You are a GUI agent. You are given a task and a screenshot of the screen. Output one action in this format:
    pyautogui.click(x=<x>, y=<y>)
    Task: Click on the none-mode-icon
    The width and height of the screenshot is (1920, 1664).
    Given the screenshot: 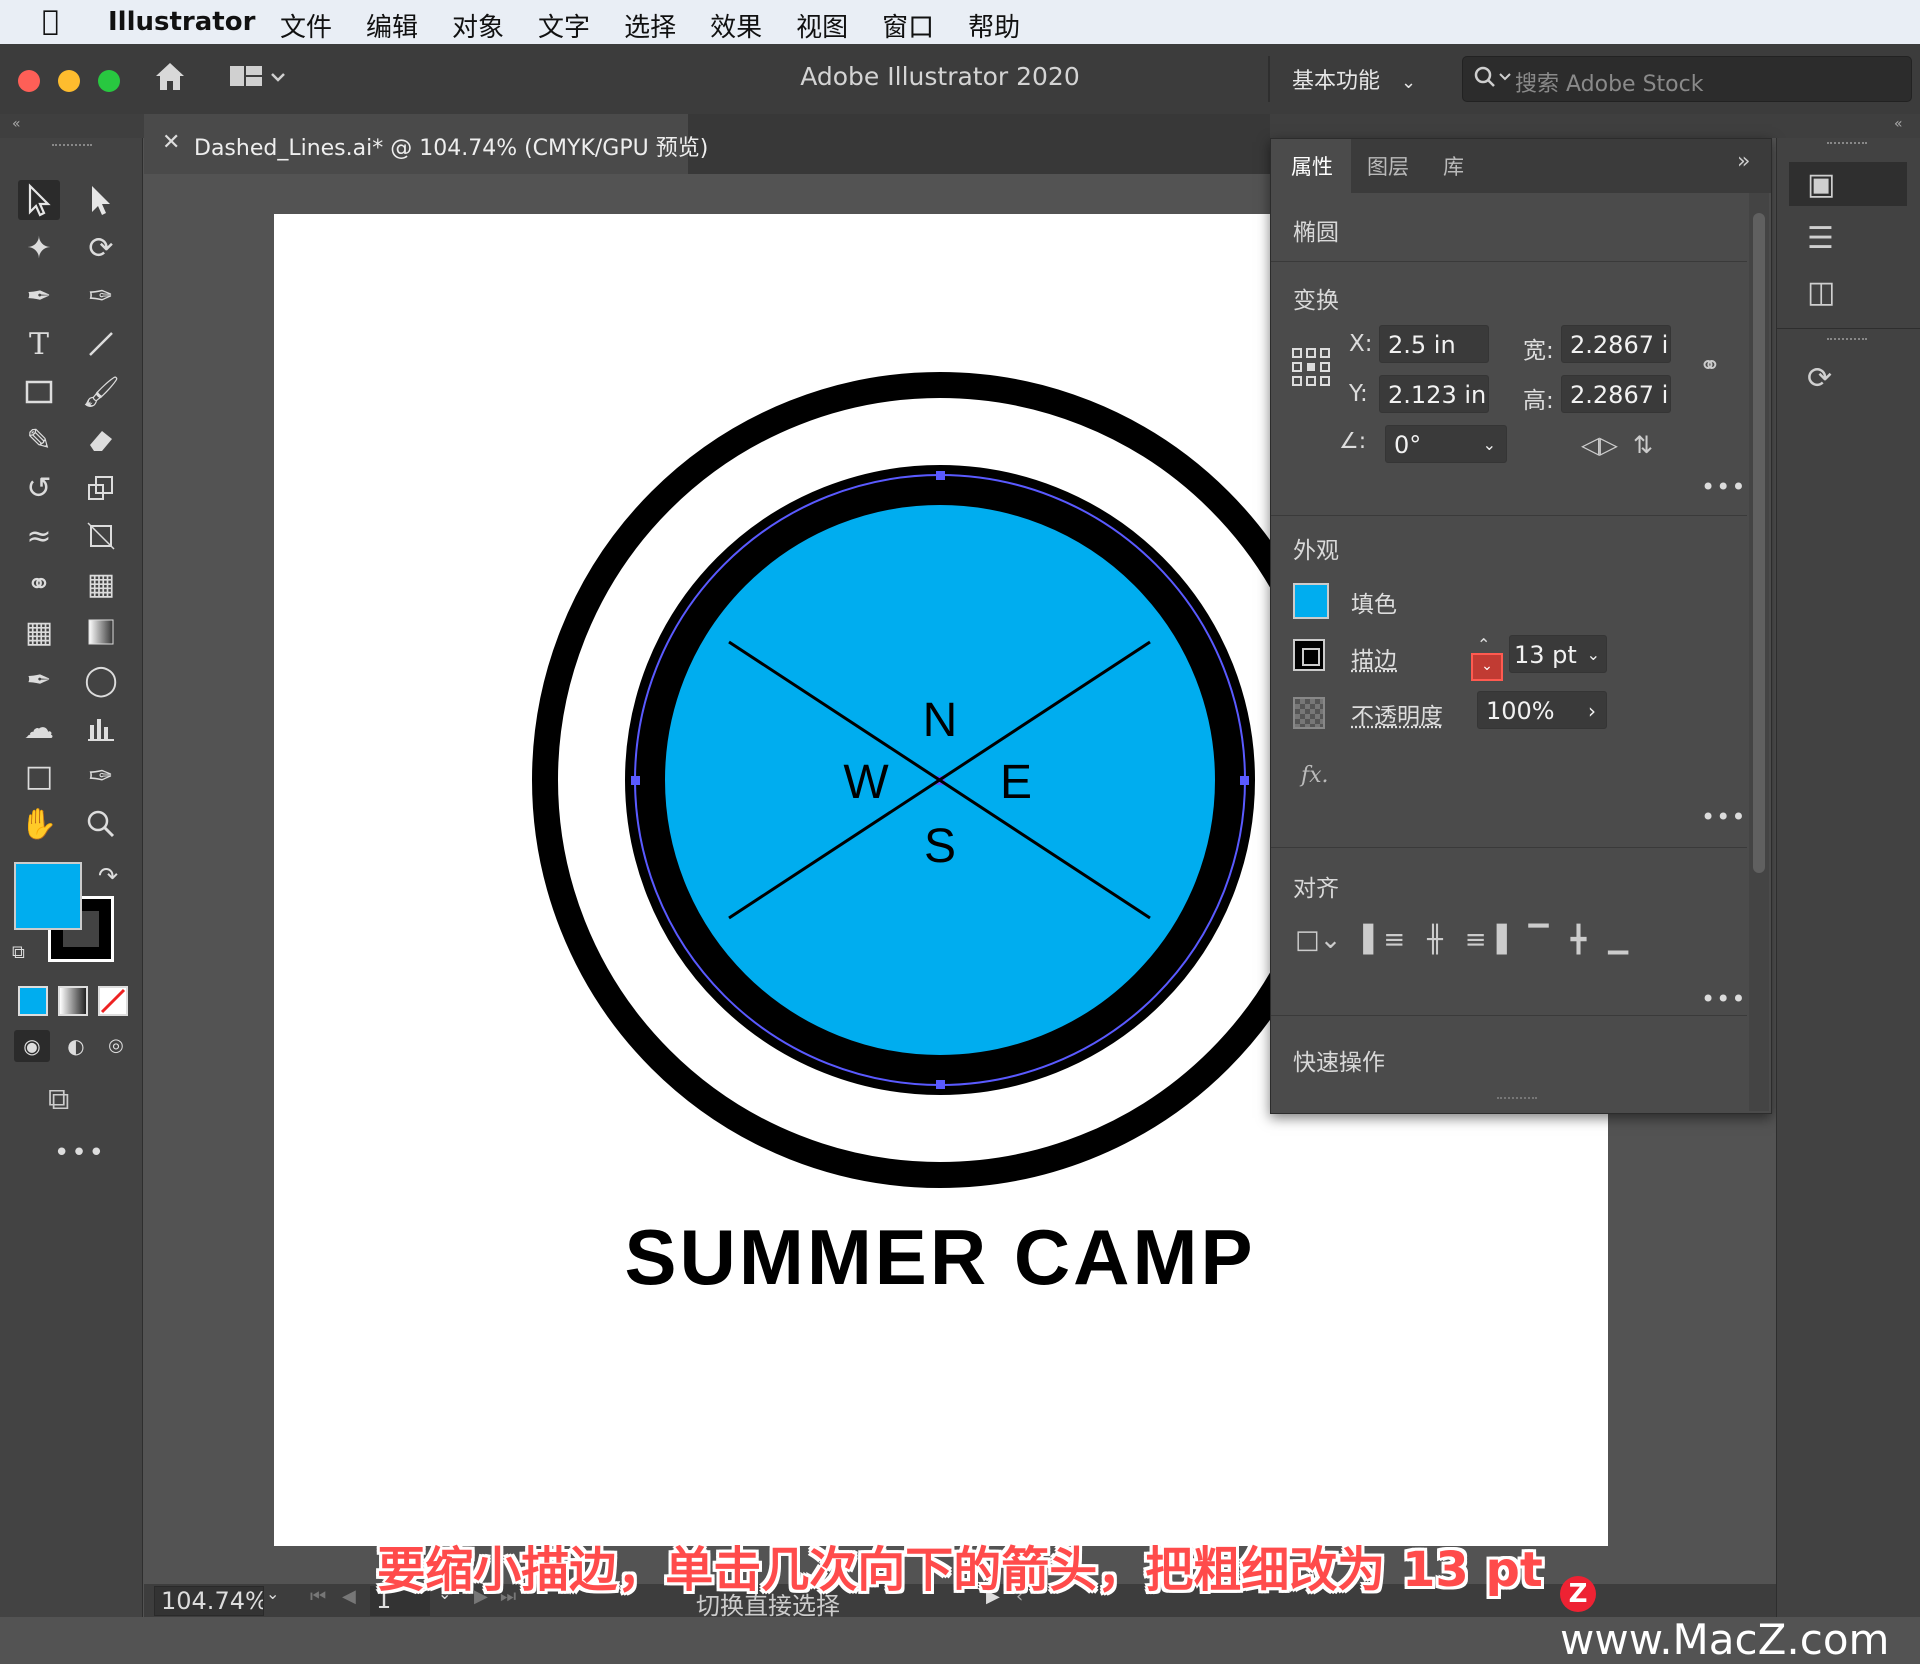 What is the action you would take?
    pyautogui.click(x=113, y=1001)
    